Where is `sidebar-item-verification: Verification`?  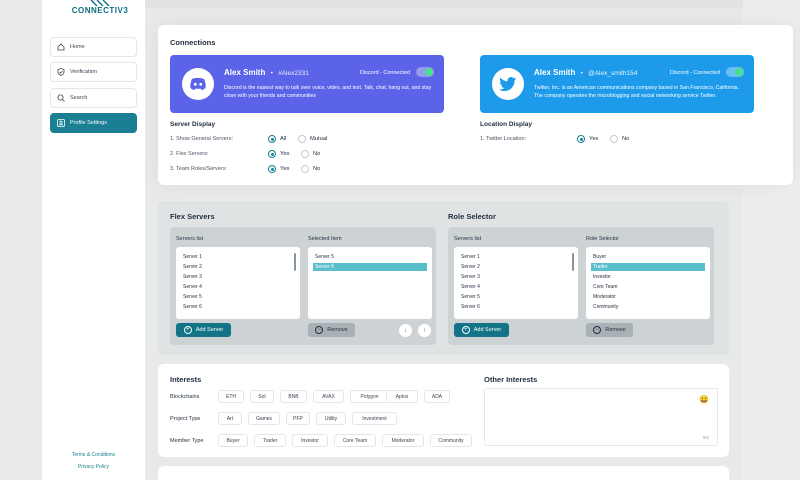 sidebar-item-verification: Verification is located at coordinates (93, 72).